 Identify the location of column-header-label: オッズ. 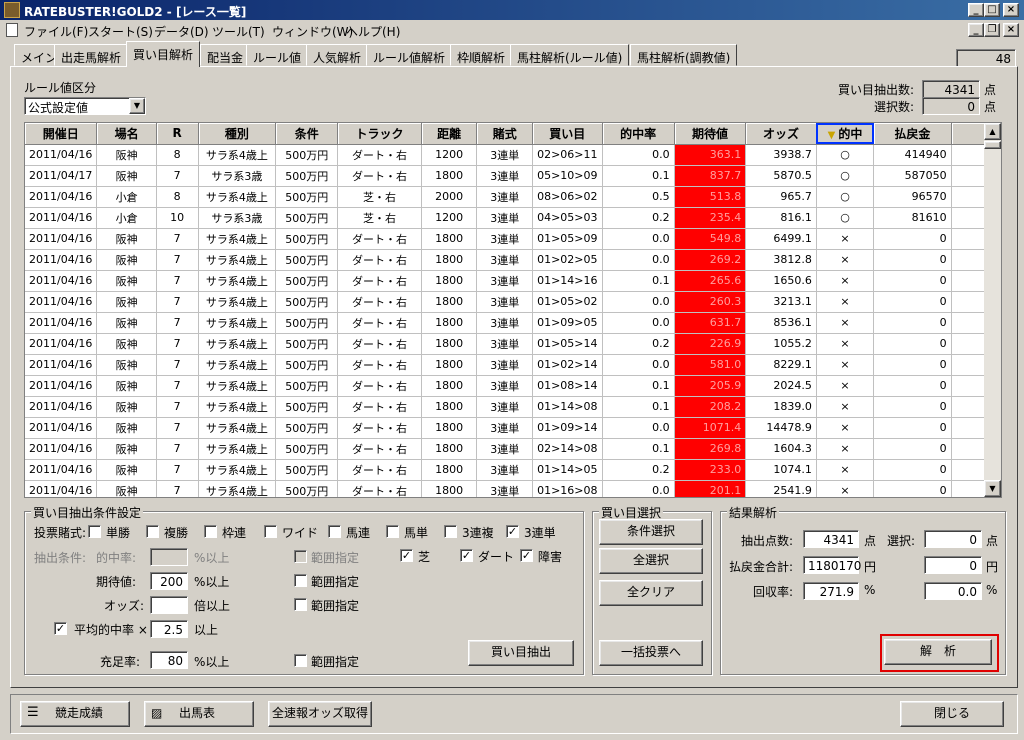
(781, 133).